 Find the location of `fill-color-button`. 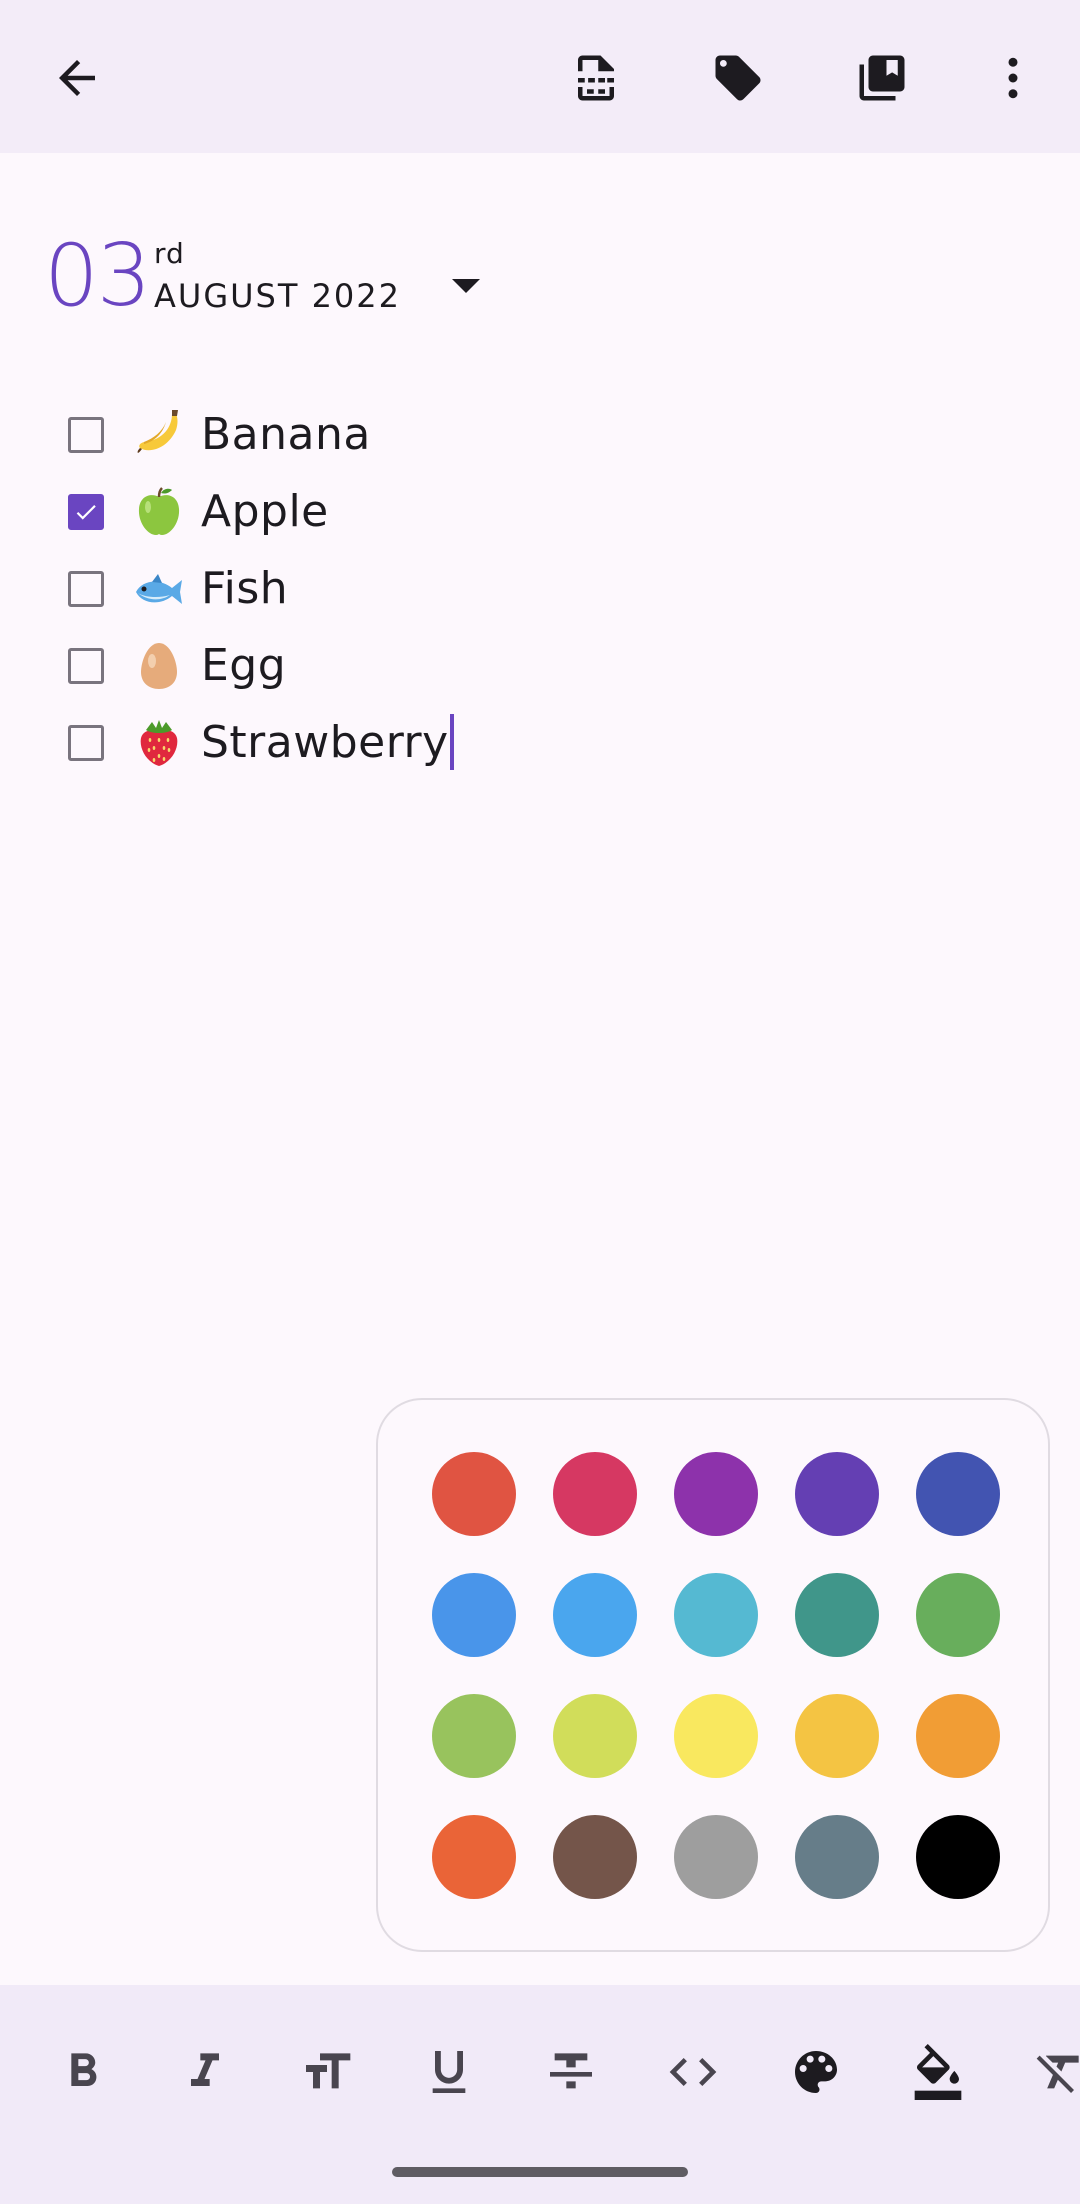

fill-color-button is located at coordinates (938, 2072).